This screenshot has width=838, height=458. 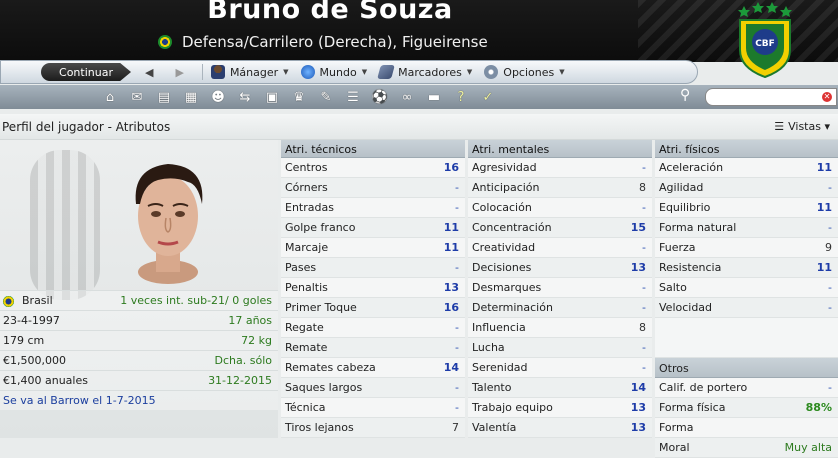 What do you see at coordinates (560, 188) in the screenshot?
I see `attribute-row: Anticipación 8` at bounding box center [560, 188].